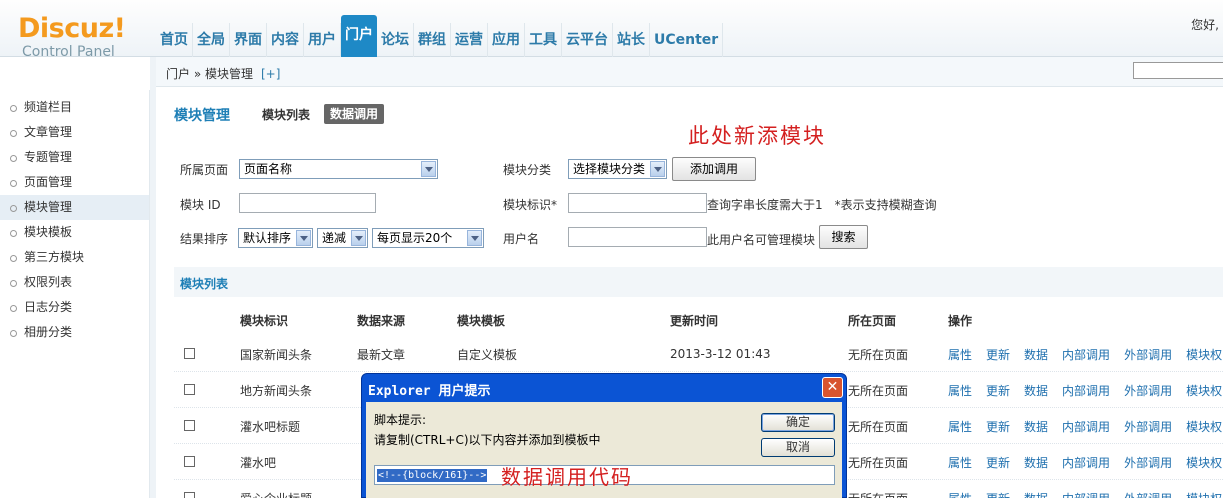 The height and width of the screenshot is (498, 1223). What do you see at coordinates (843, 237) in the screenshot?
I see `search-button: 搜索` at bounding box center [843, 237].